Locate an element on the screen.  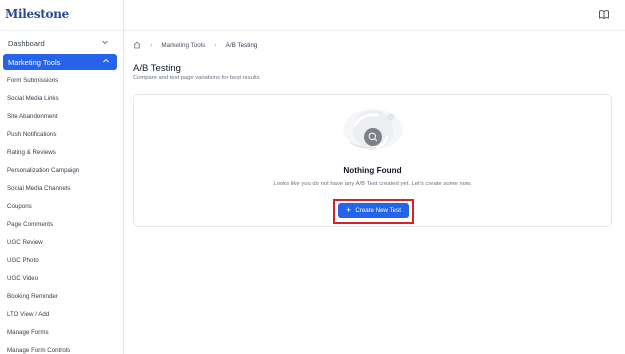
create-new-test-button: + Create New Test is located at coordinates (373, 210).